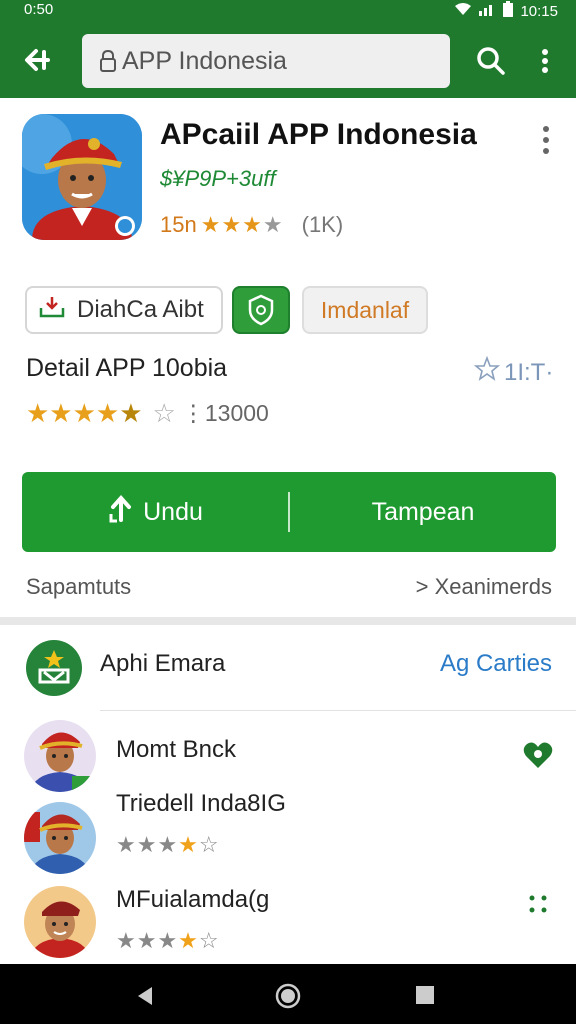  What do you see at coordinates (242, 224) in the screenshot?
I see `rating-stars: ★★★★` at bounding box center [242, 224].